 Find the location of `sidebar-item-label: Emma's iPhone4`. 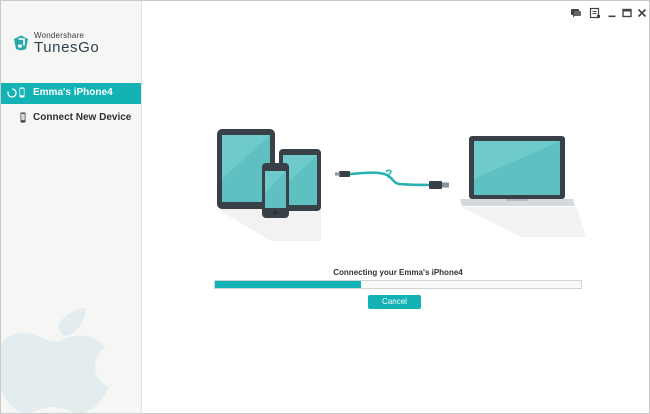

sidebar-item-label: Emma's iPhone4 is located at coordinates (73, 92).